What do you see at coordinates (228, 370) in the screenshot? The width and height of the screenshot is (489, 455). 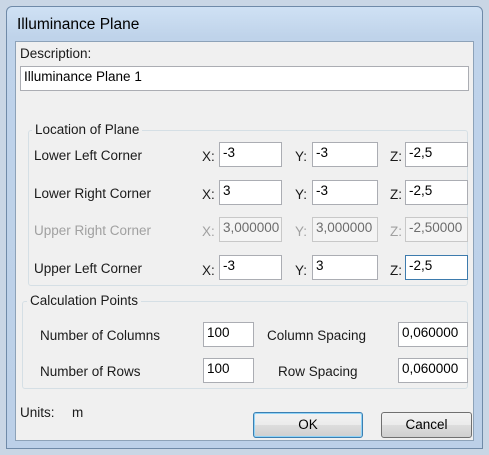 I see `rows-input: 100` at bounding box center [228, 370].